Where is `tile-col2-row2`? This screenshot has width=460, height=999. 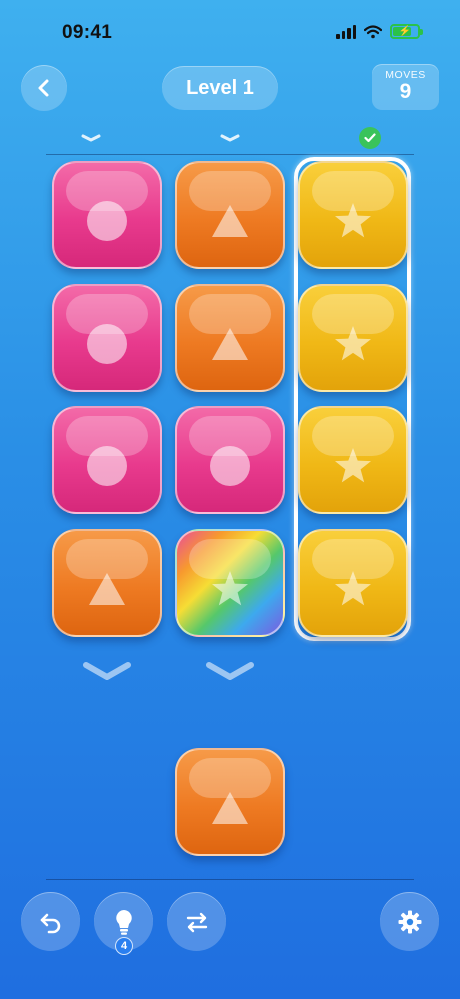 tile-col2-row2 is located at coordinates (230, 338).